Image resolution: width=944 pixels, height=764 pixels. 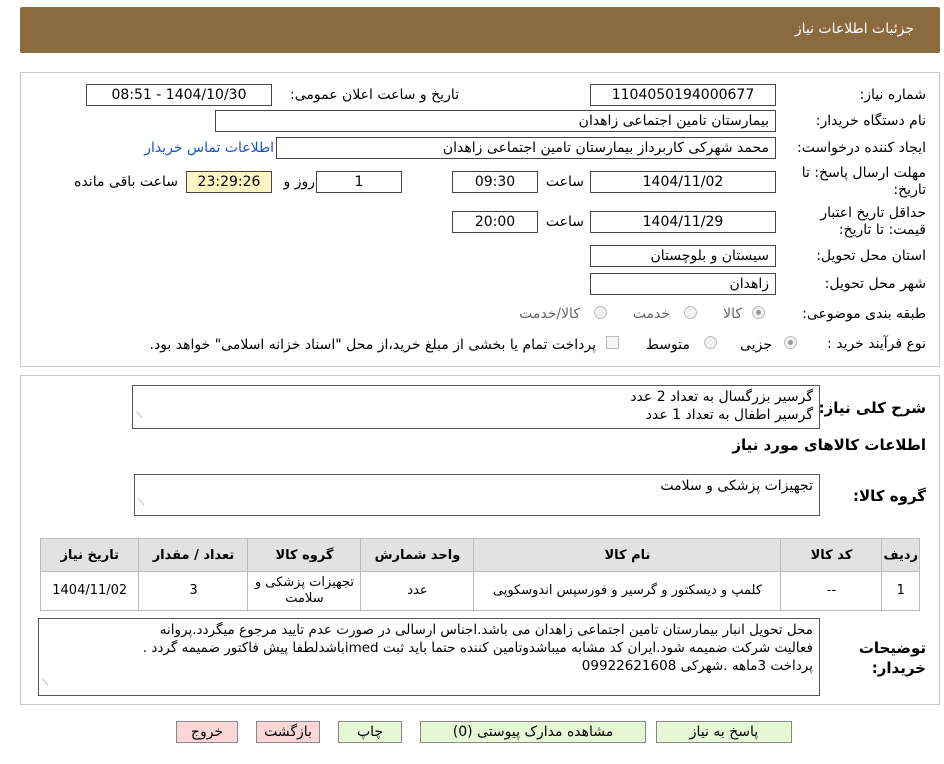 I want to click on goods-group-textarea: تجهیزات پزشکی و سلامت ⟋, so click(x=477, y=495).